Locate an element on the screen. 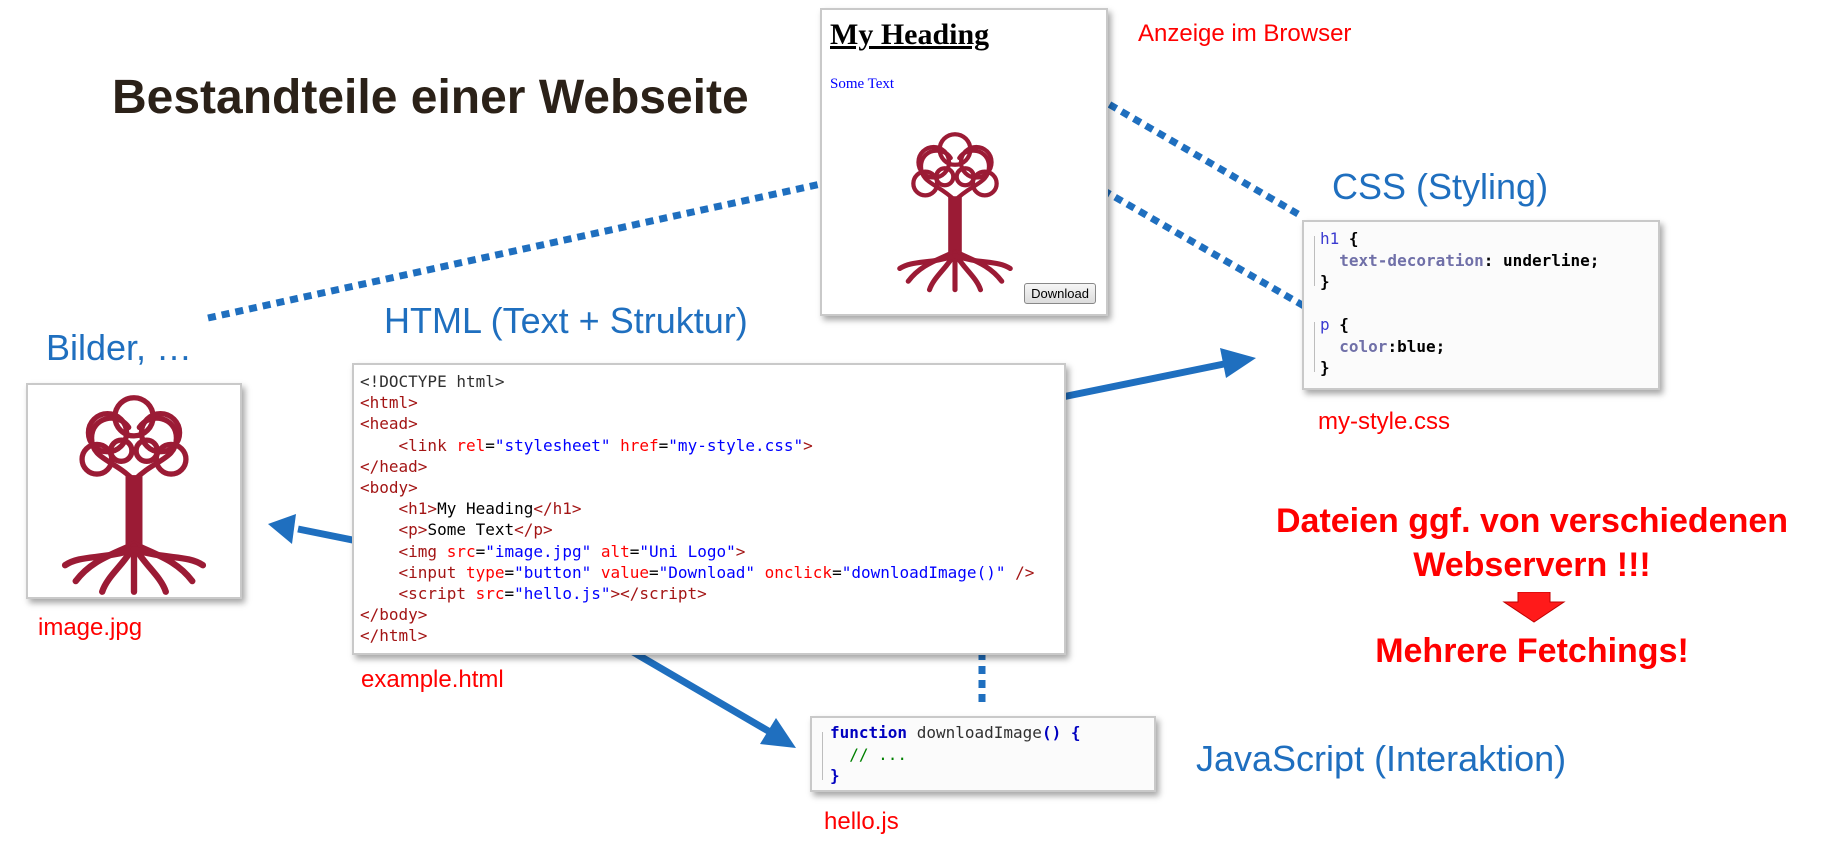 This screenshot has width=1832, height=844. css-val-underline: underline is located at coordinates (1546, 260).